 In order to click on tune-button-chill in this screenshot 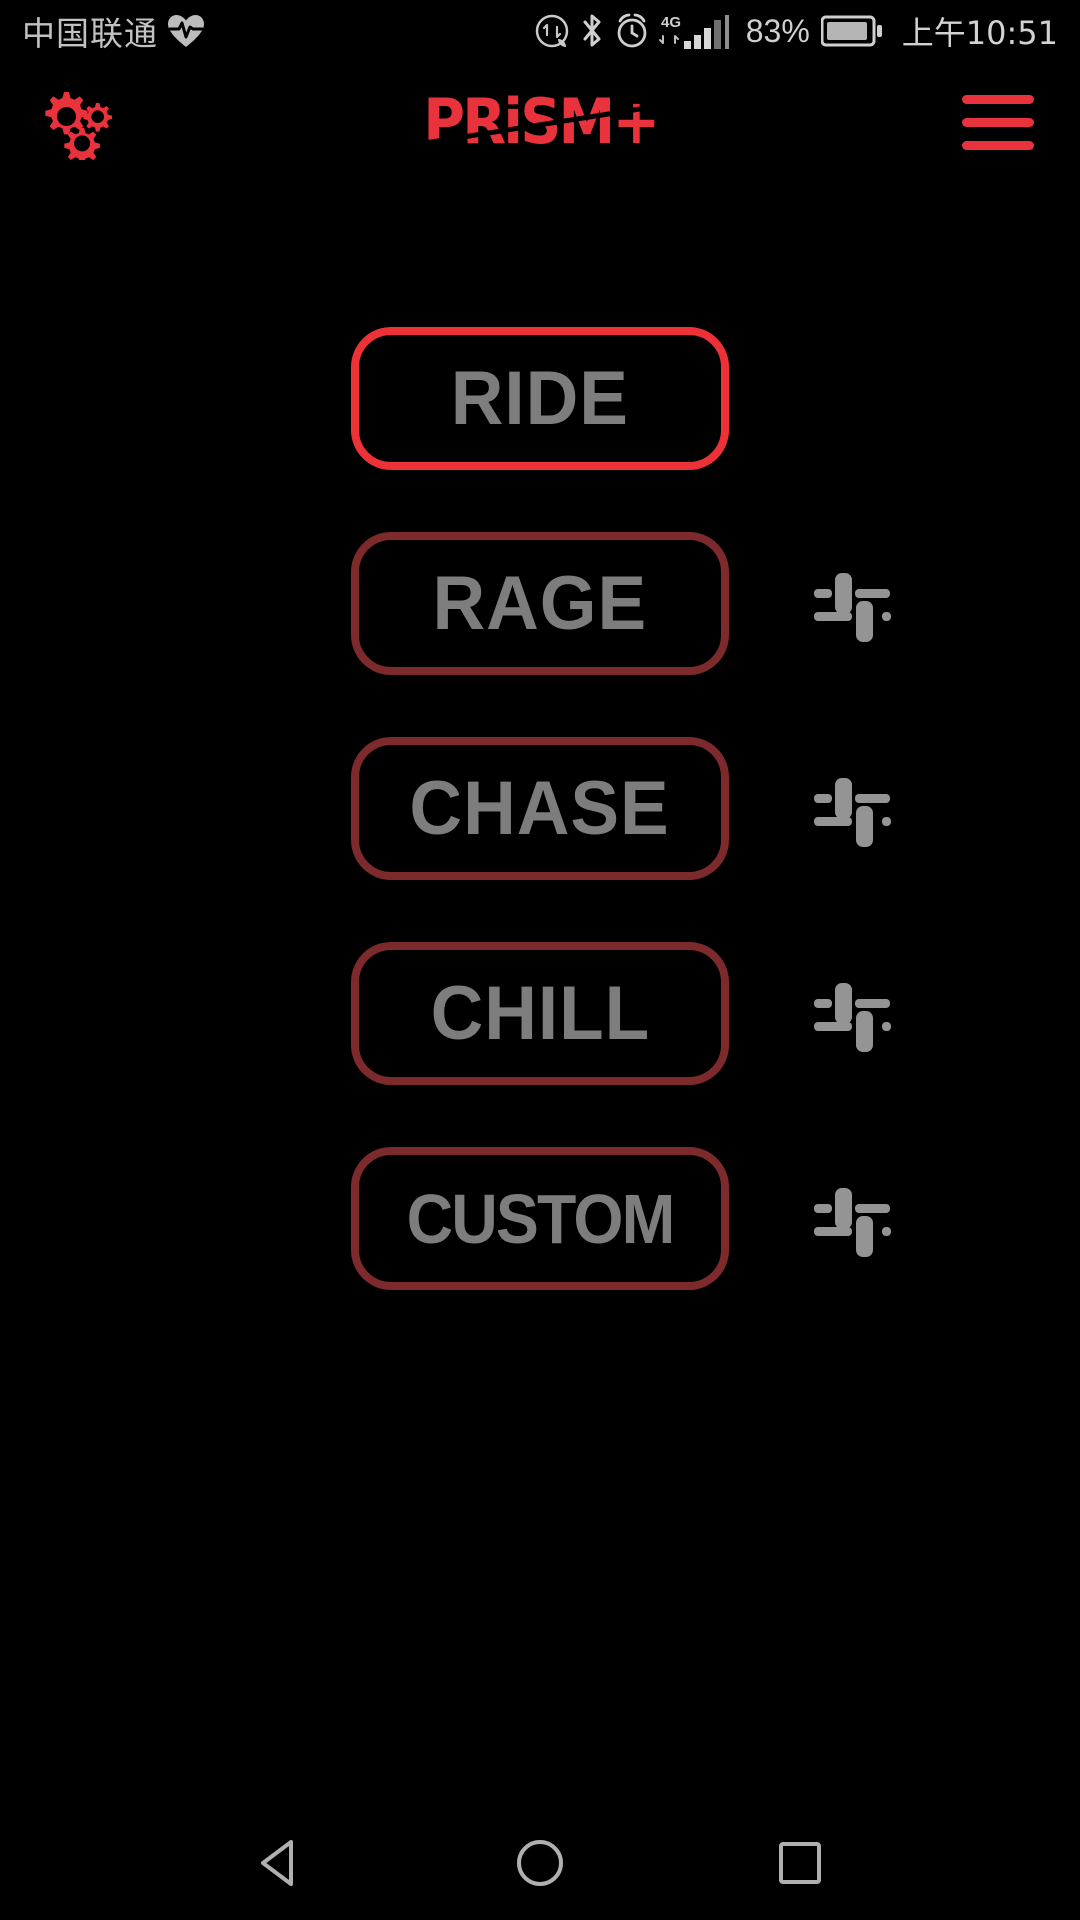, I will do `click(852, 1014)`.